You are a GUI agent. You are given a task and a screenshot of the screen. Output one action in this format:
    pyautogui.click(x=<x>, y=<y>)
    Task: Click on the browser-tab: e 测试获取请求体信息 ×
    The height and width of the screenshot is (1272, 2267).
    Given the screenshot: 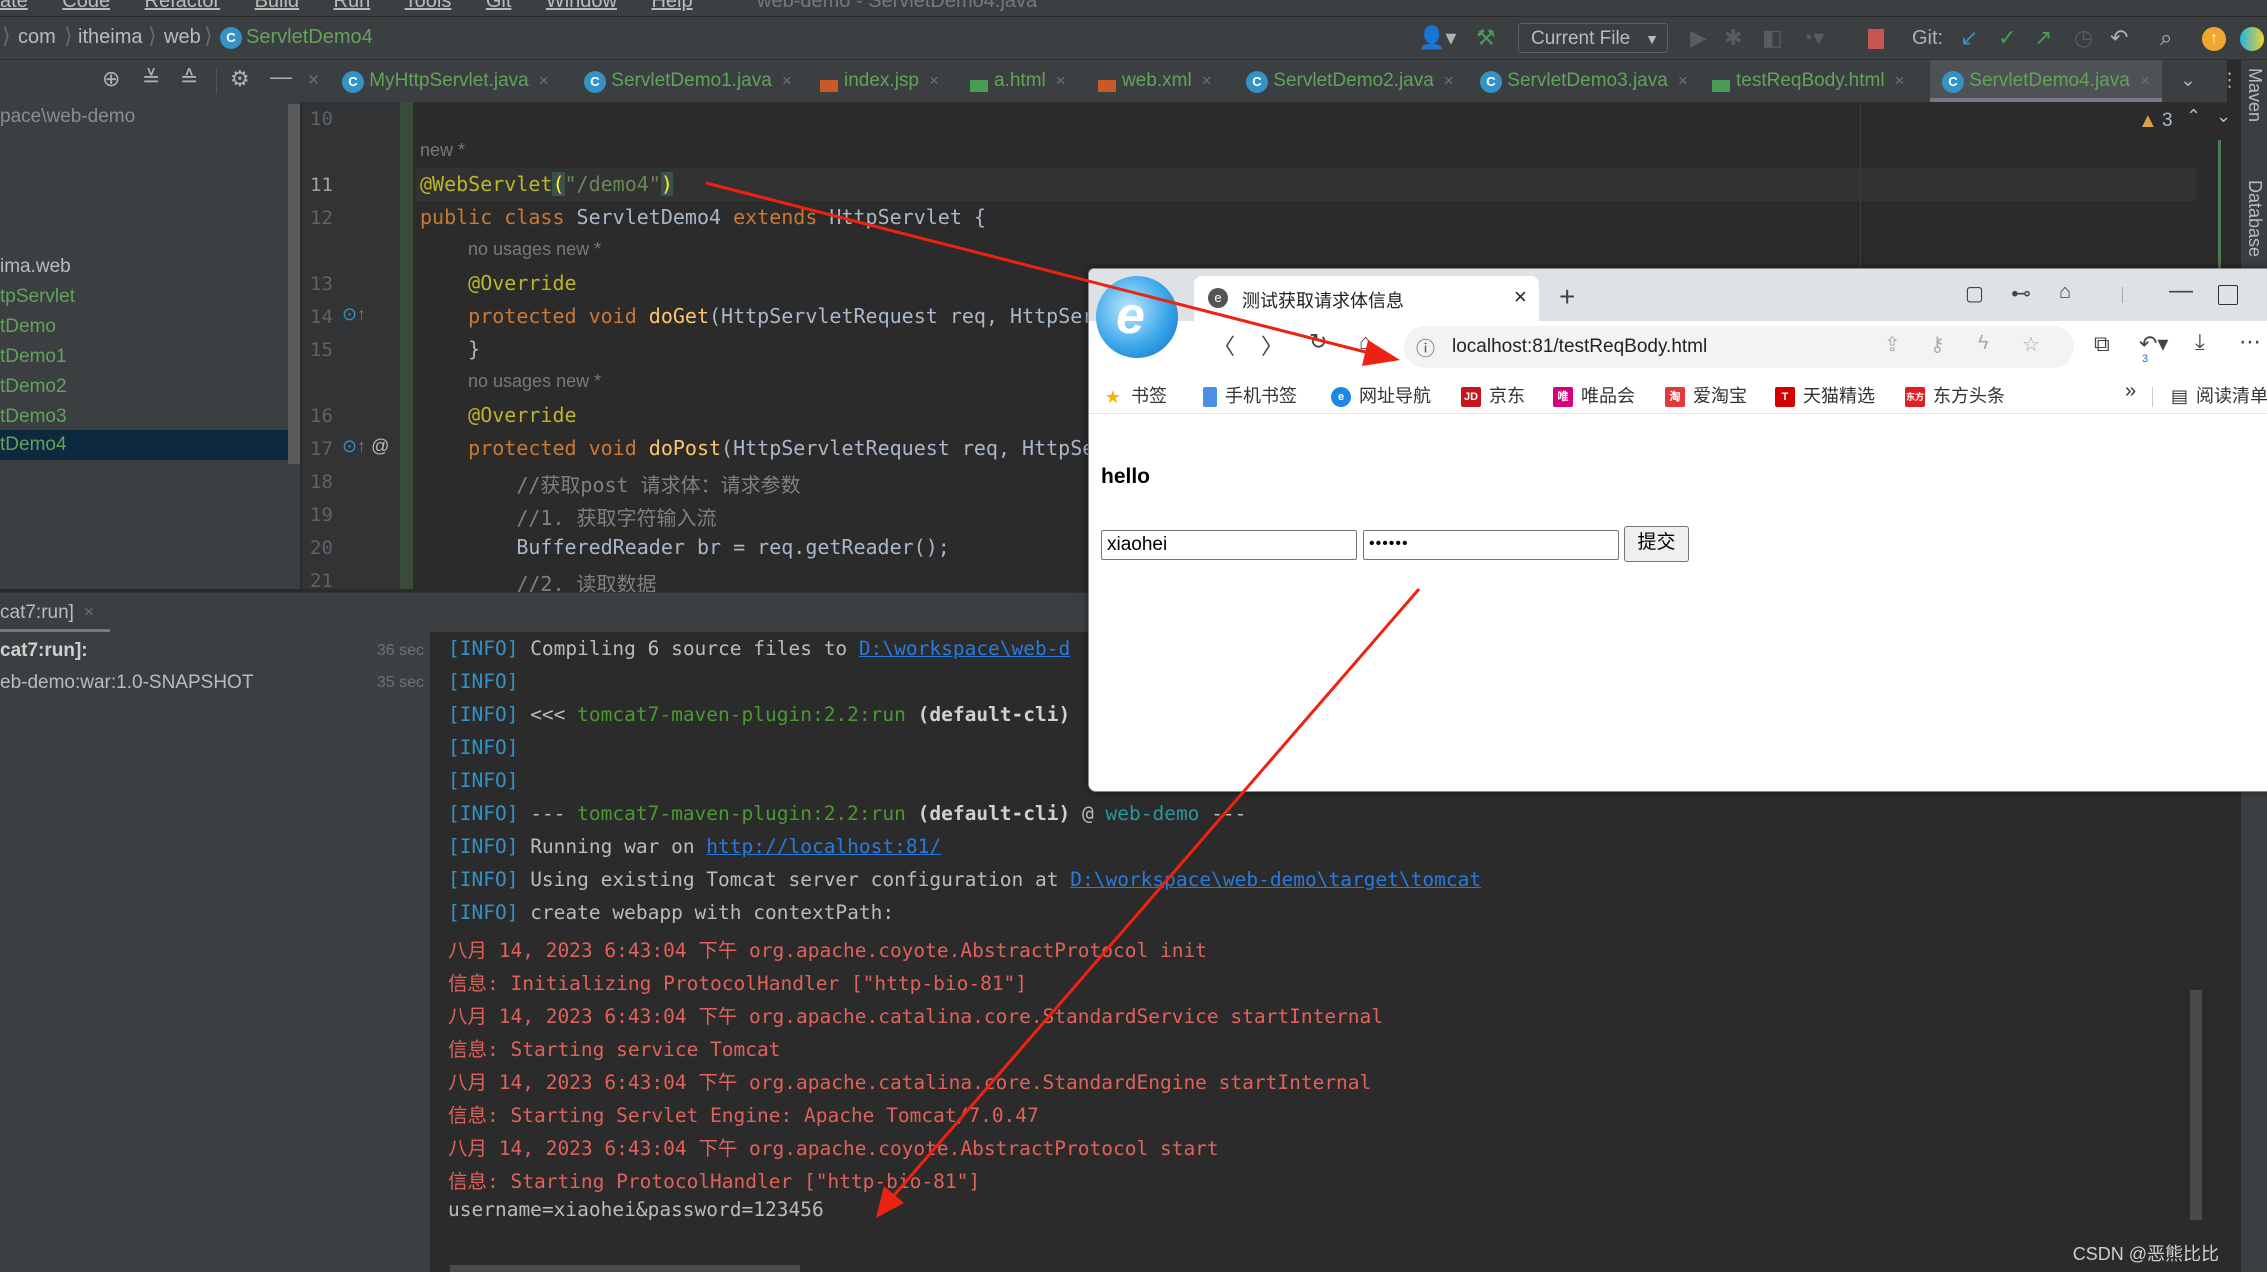 What is the action you would take?
    pyautogui.click(x=1366, y=299)
    